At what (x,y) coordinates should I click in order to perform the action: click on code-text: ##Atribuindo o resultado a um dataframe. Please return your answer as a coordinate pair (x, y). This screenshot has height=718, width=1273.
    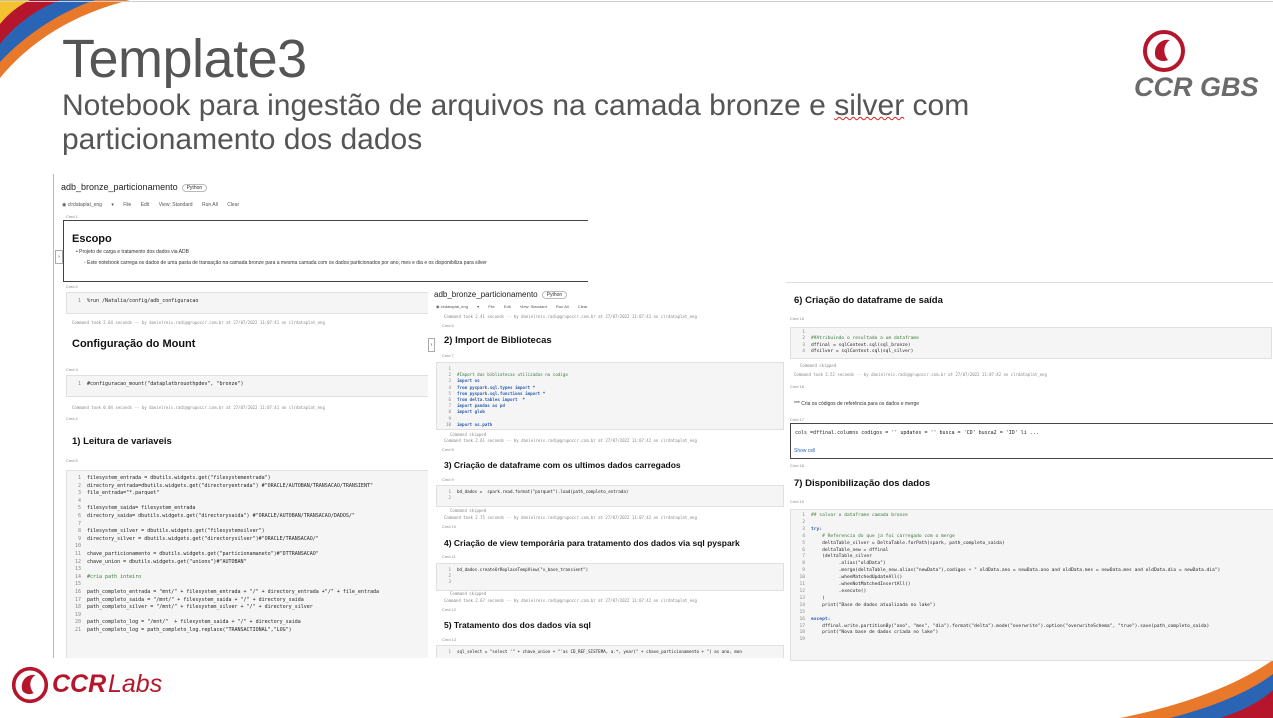
    Looking at the image, I should click on (865, 339).